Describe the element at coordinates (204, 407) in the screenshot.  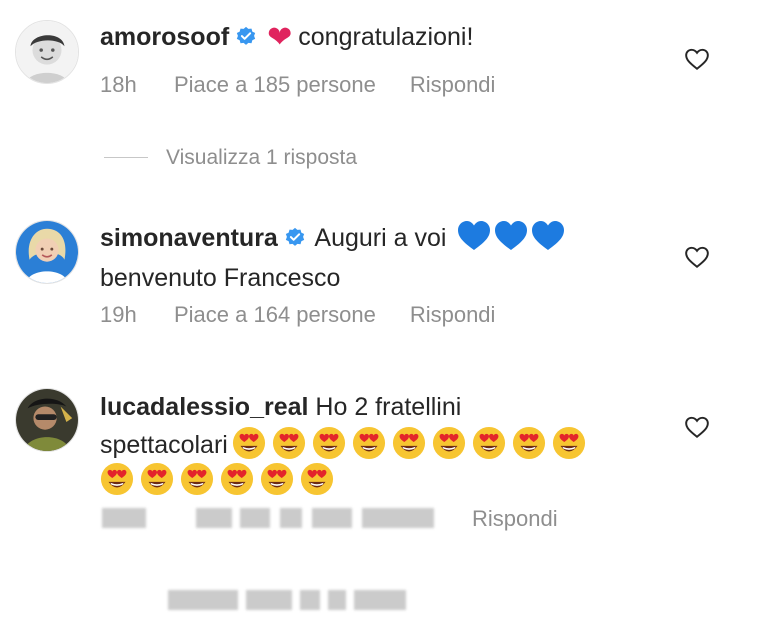
I see `username-link: lucadalessio_real` at that location.